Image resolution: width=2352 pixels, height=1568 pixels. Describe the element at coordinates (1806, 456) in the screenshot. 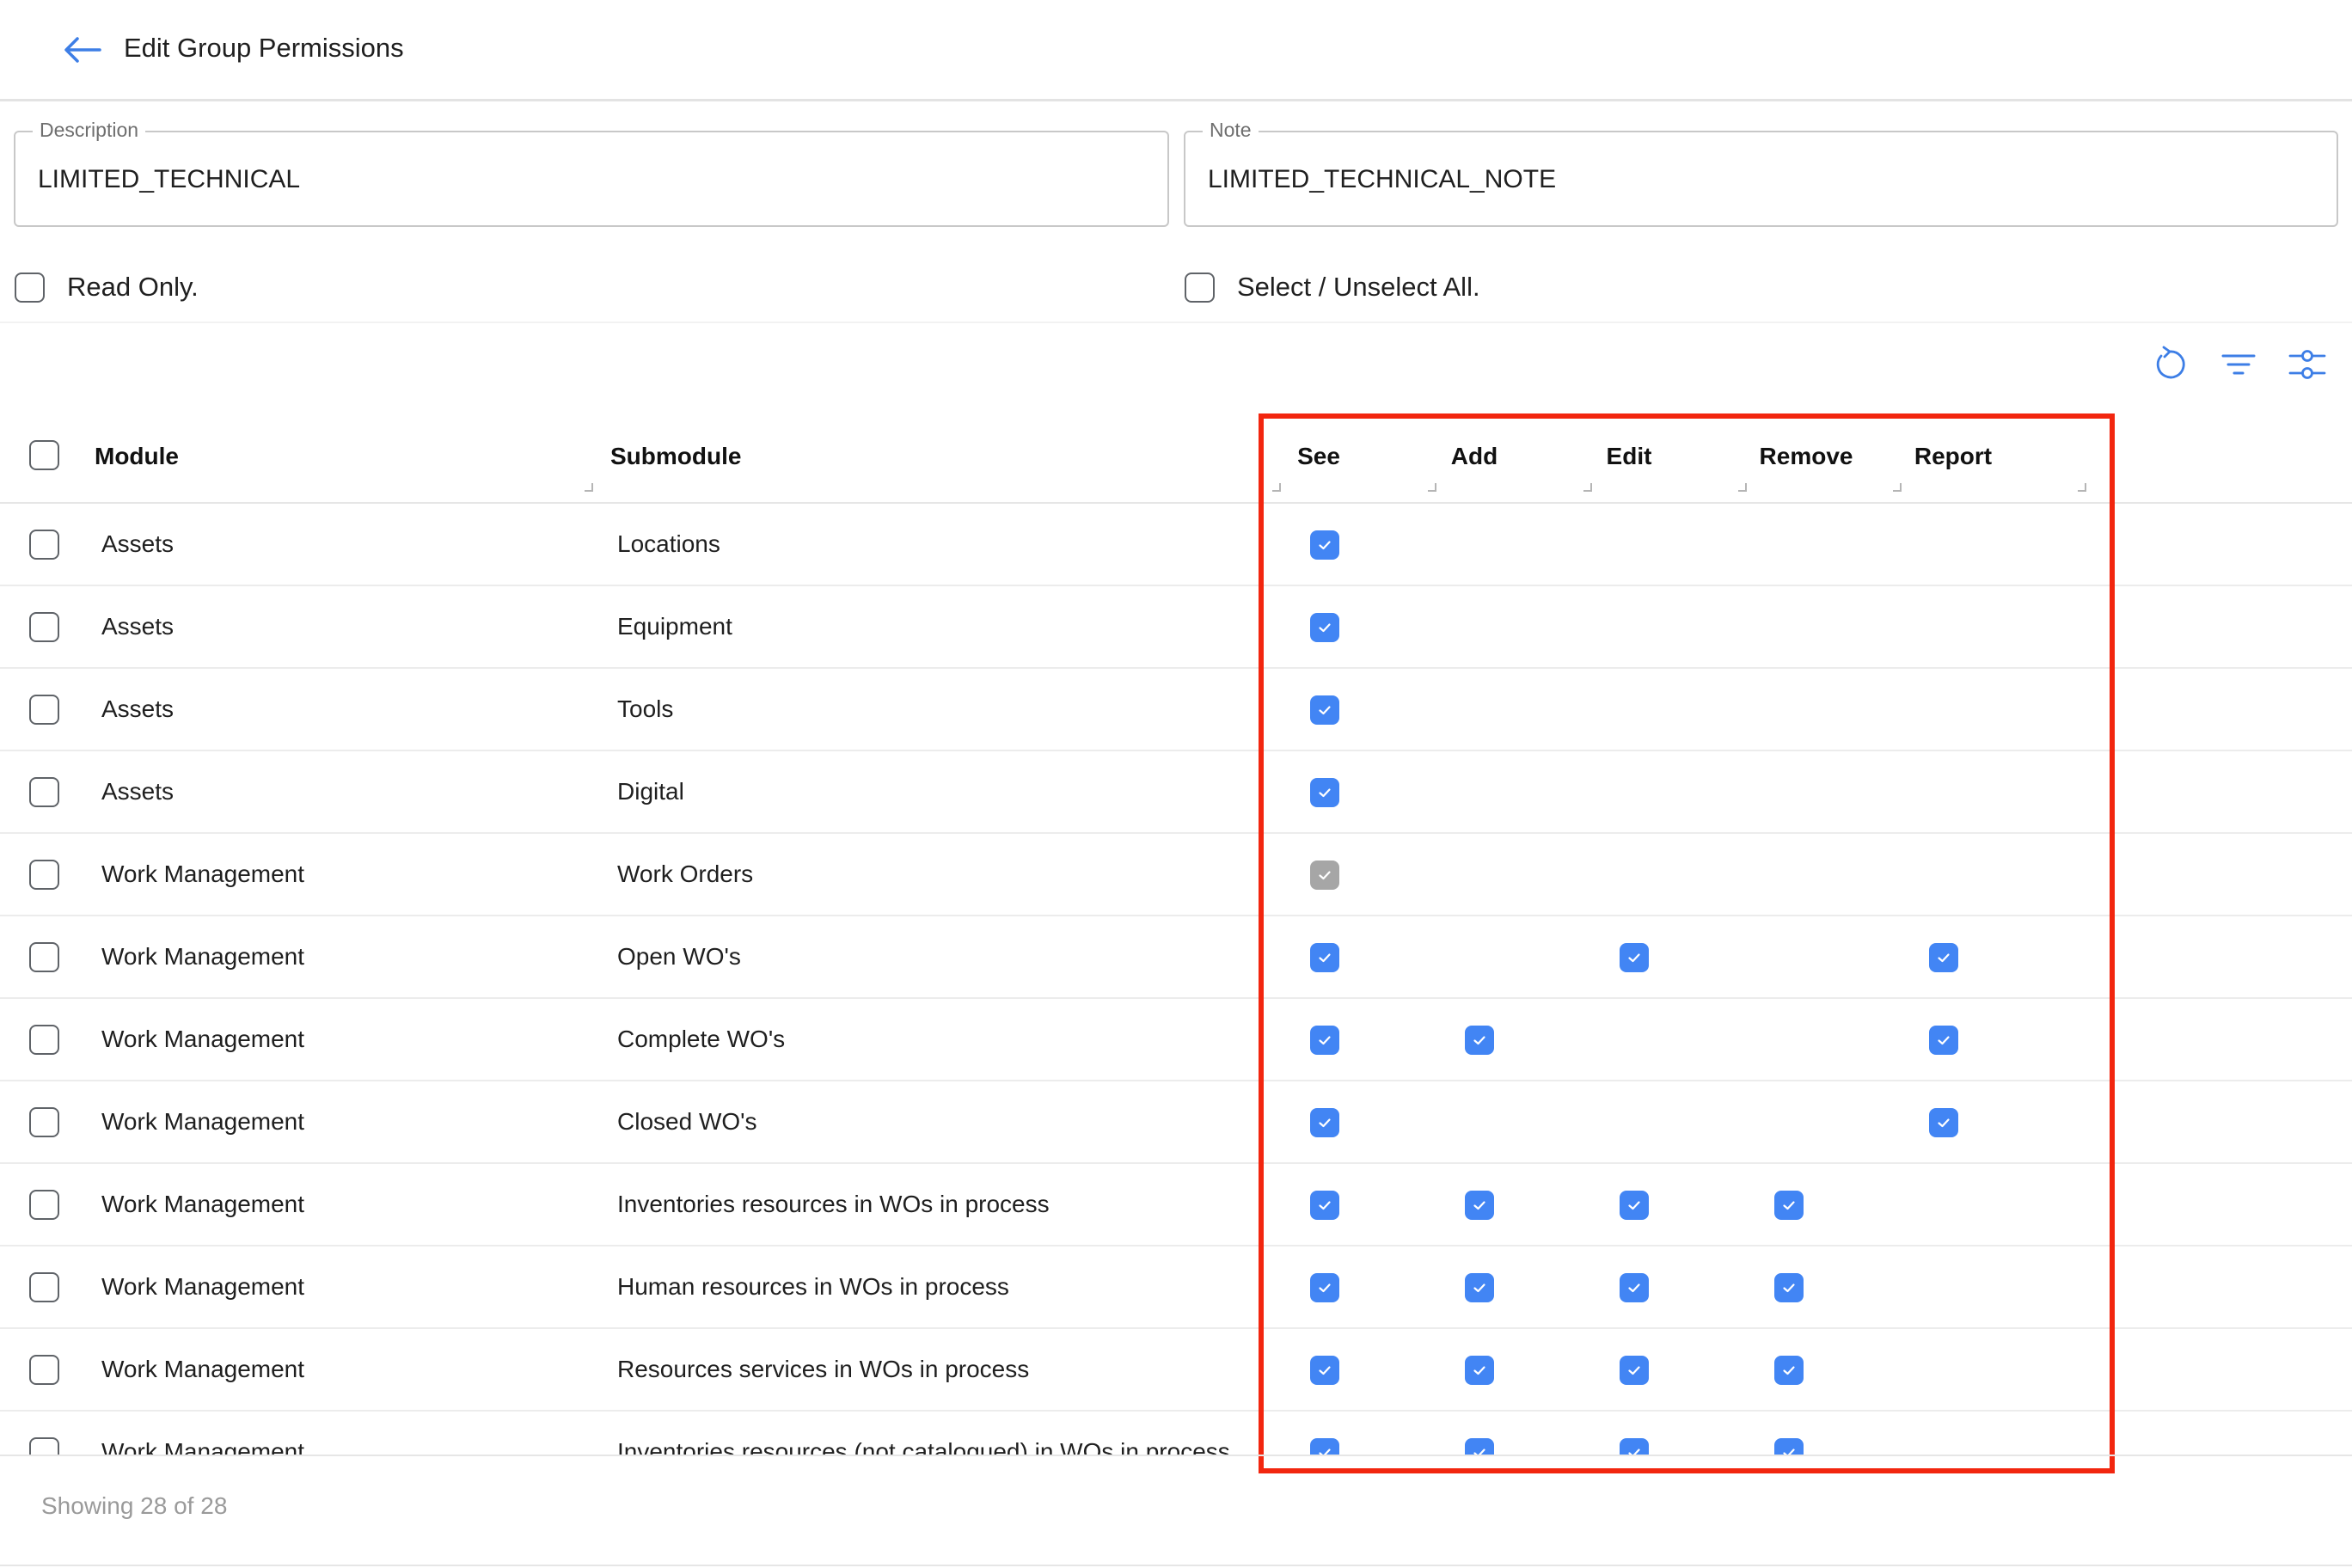

I see `column-header-remove: Remove` at that location.